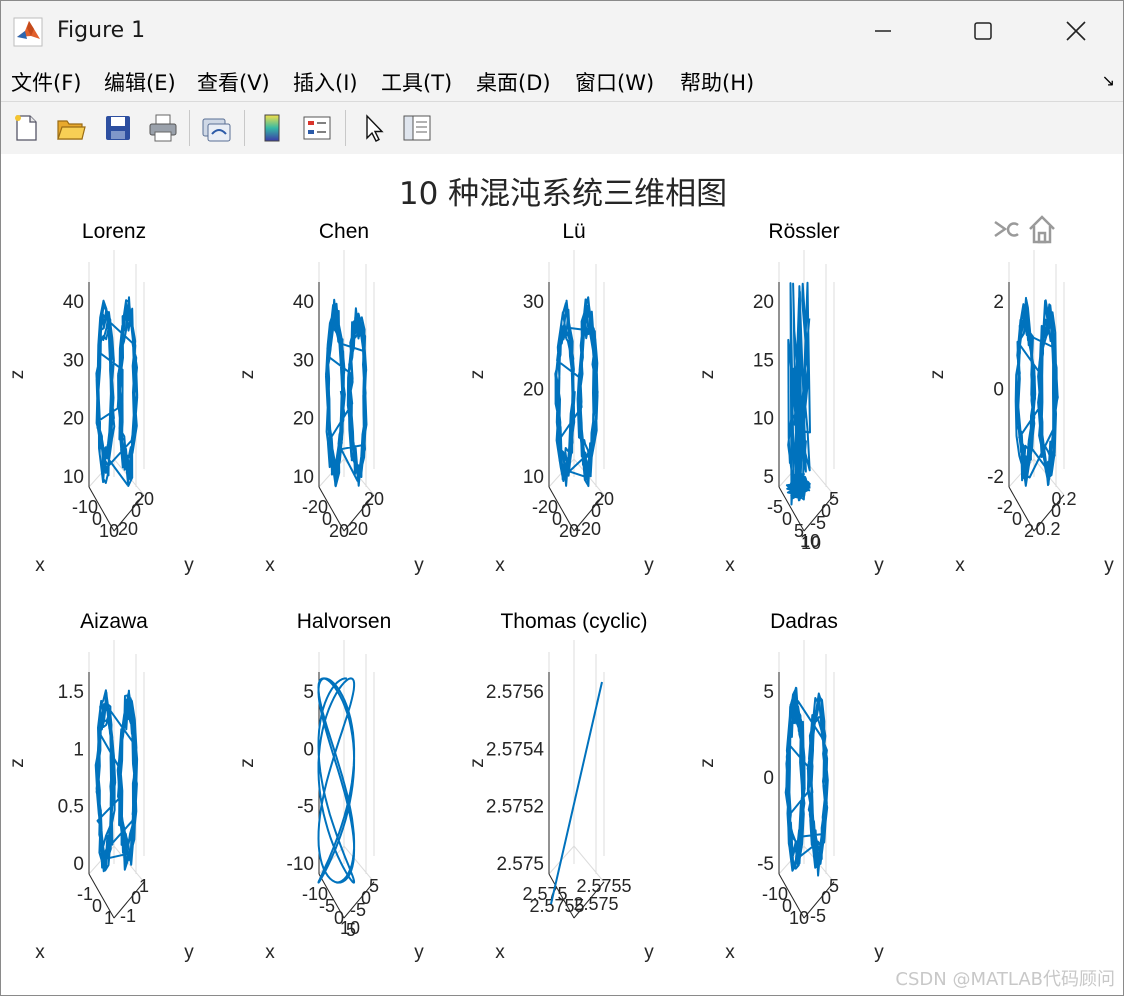  I want to click on z-tick-label: 1.5, so click(71, 692).